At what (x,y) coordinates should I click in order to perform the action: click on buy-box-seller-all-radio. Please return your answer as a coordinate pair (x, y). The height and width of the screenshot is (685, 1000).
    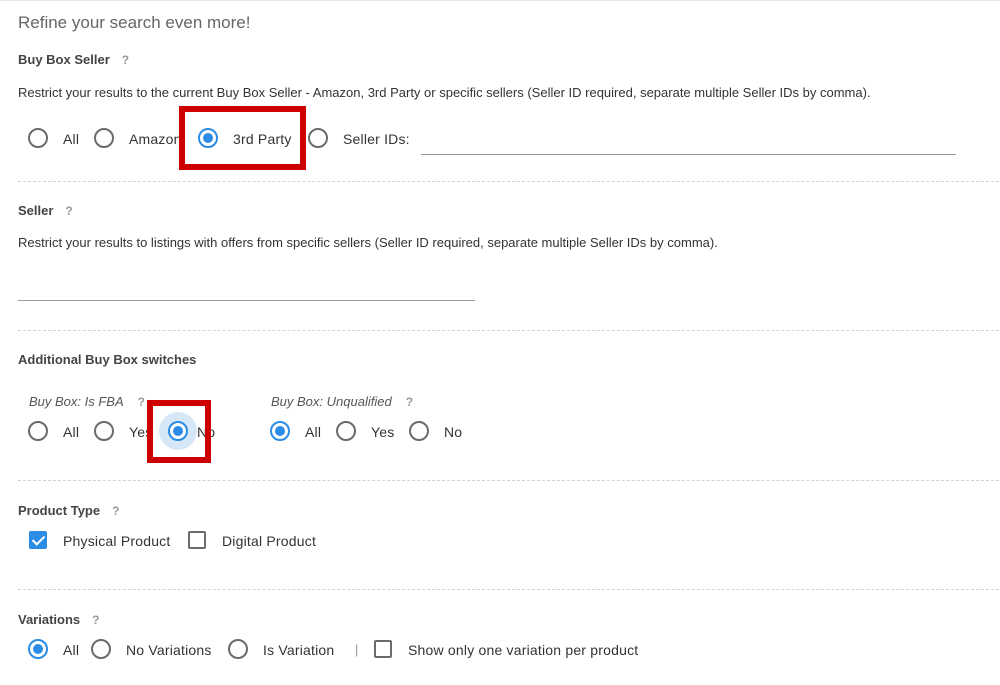
    Looking at the image, I should click on (38, 138).